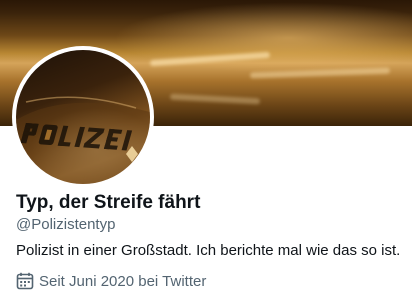 The height and width of the screenshot is (294, 412). Describe the element at coordinates (66, 224) in the screenshot. I see `profile-handle: @Polizistentyp` at that location.